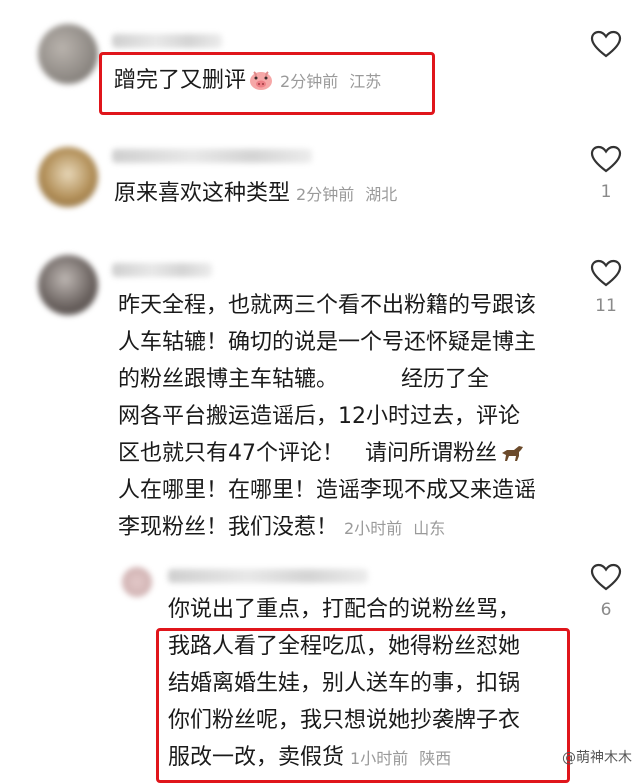 The height and width of the screenshot is (783, 640). What do you see at coordinates (307, 453) in the screenshot?
I see `comment-line-text: 区也就只有47个评论！ 请问所谓粉丝` at bounding box center [307, 453].